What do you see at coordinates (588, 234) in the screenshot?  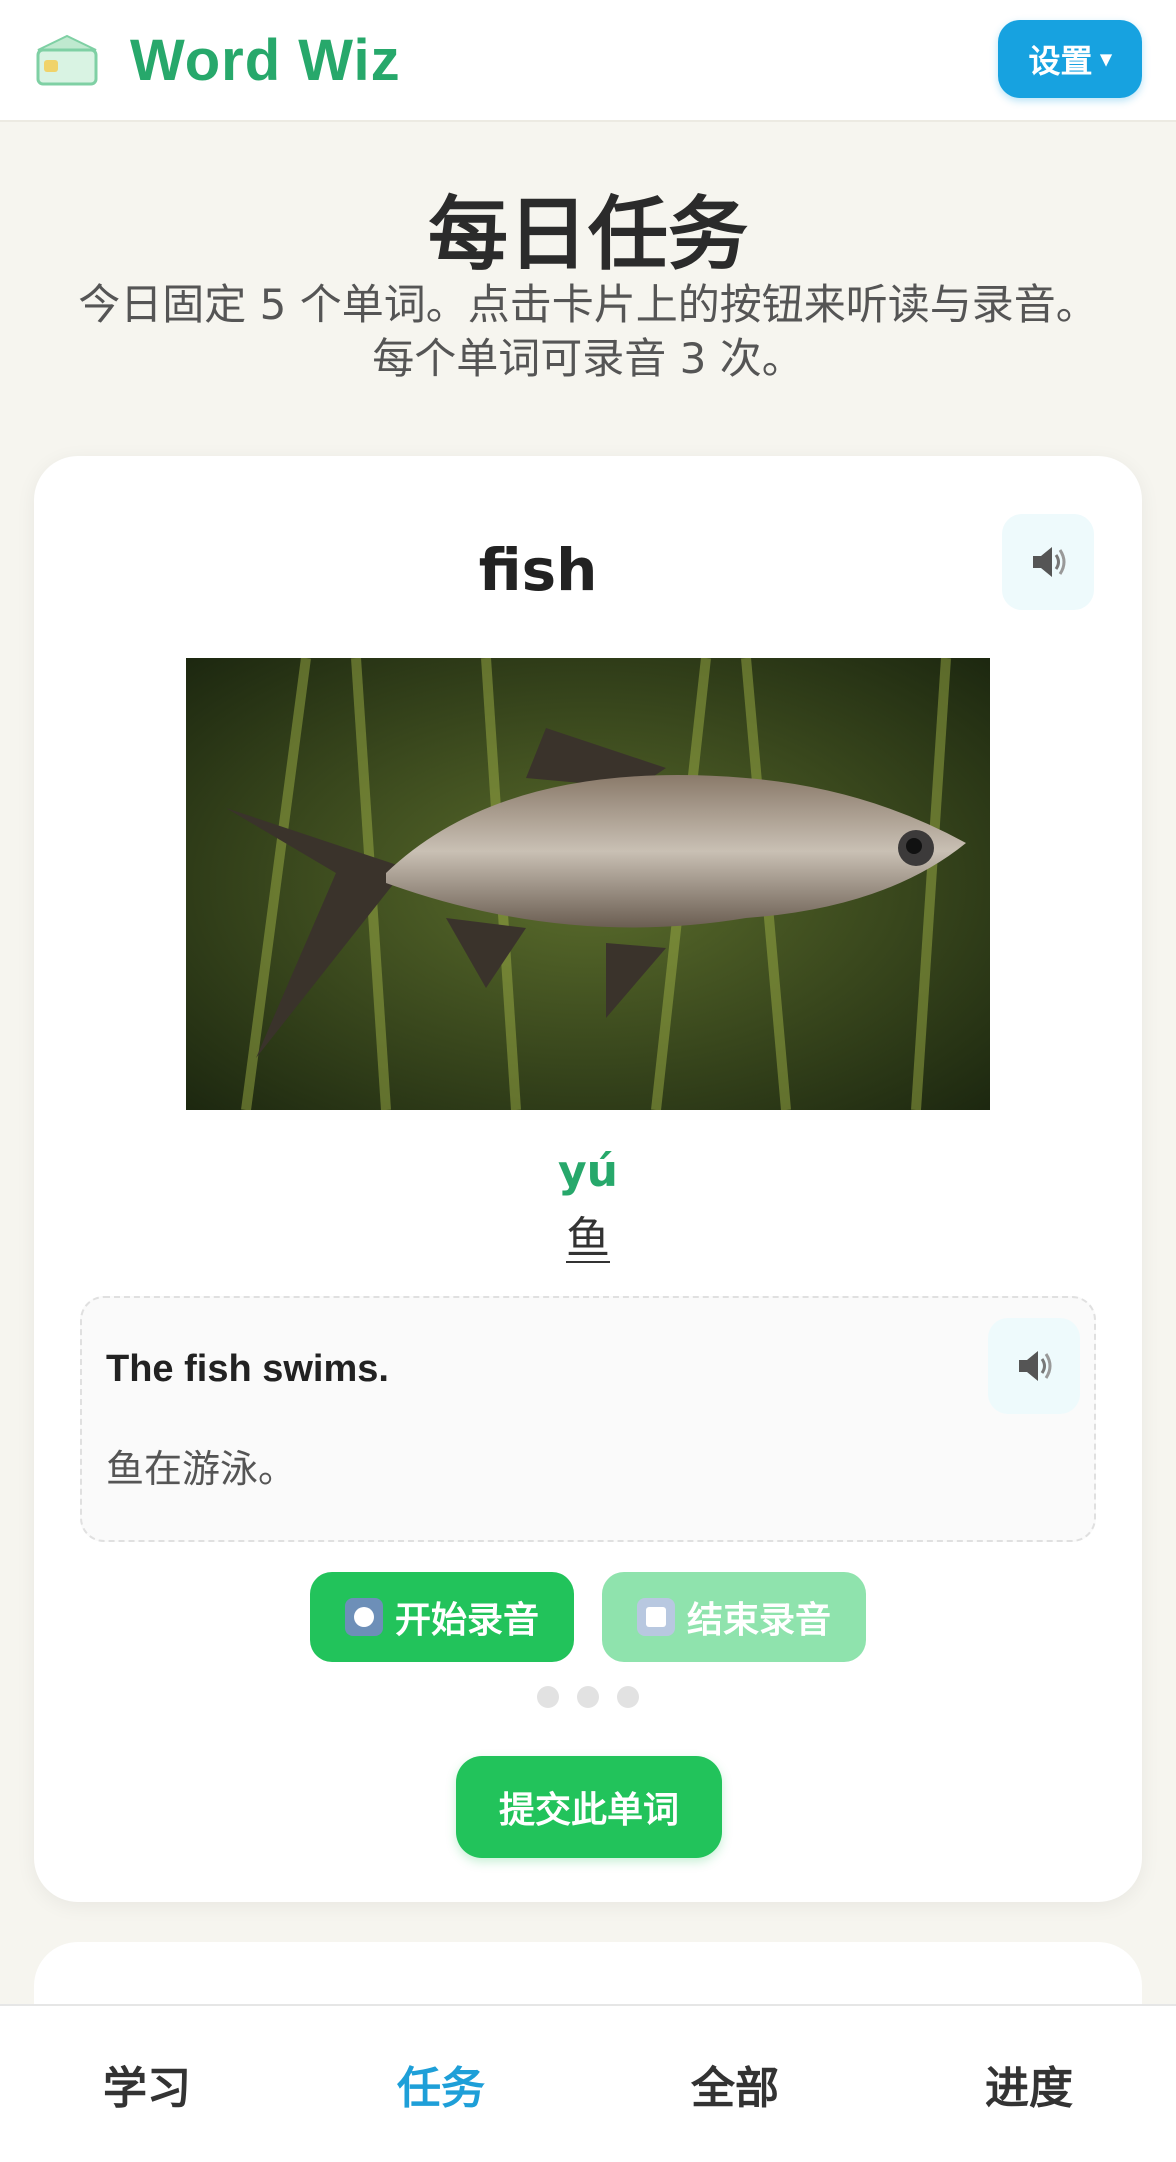 I see `page-title: 每日任务` at bounding box center [588, 234].